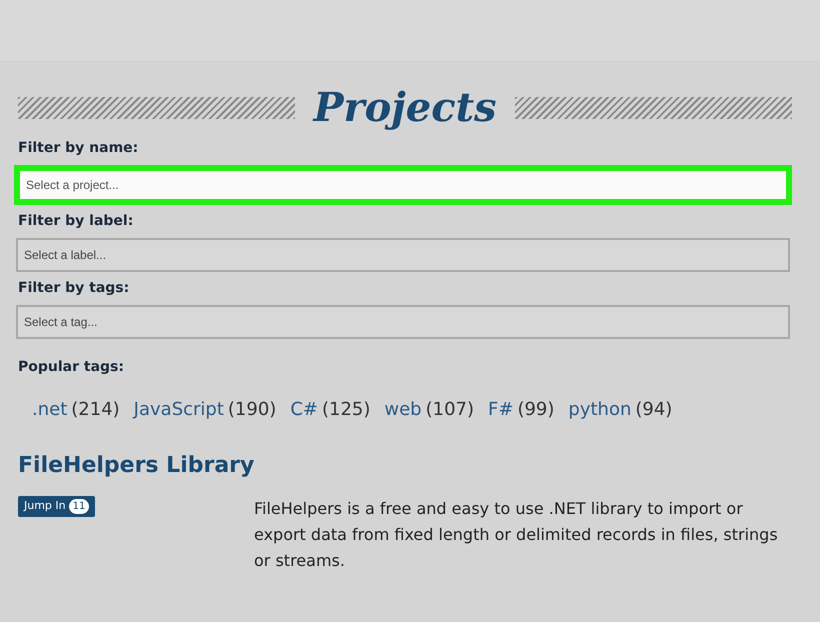 Image resolution: width=820 pixels, height=622 pixels. I want to click on tag-link: C#, so click(304, 409).